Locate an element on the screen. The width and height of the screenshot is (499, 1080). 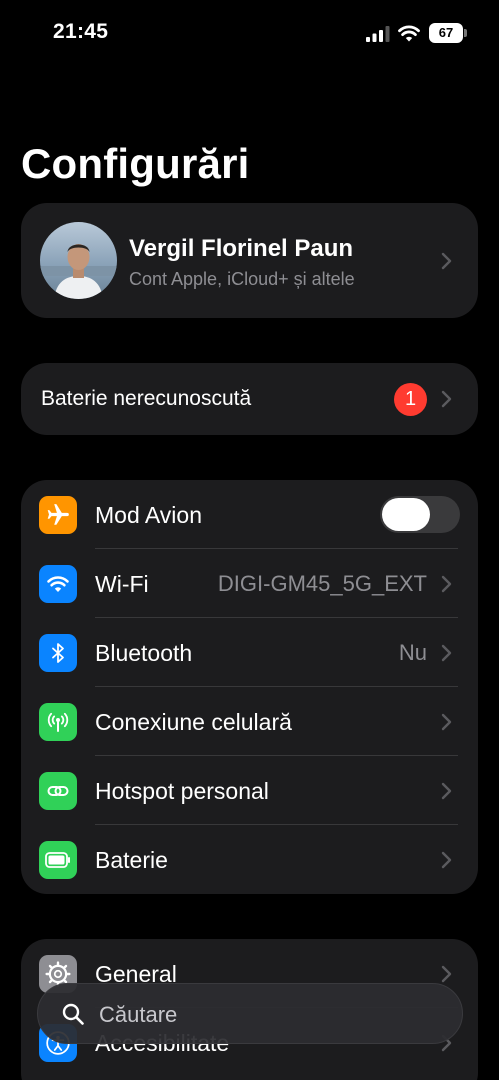
status-time: 21:45 is located at coordinates (81, 31).